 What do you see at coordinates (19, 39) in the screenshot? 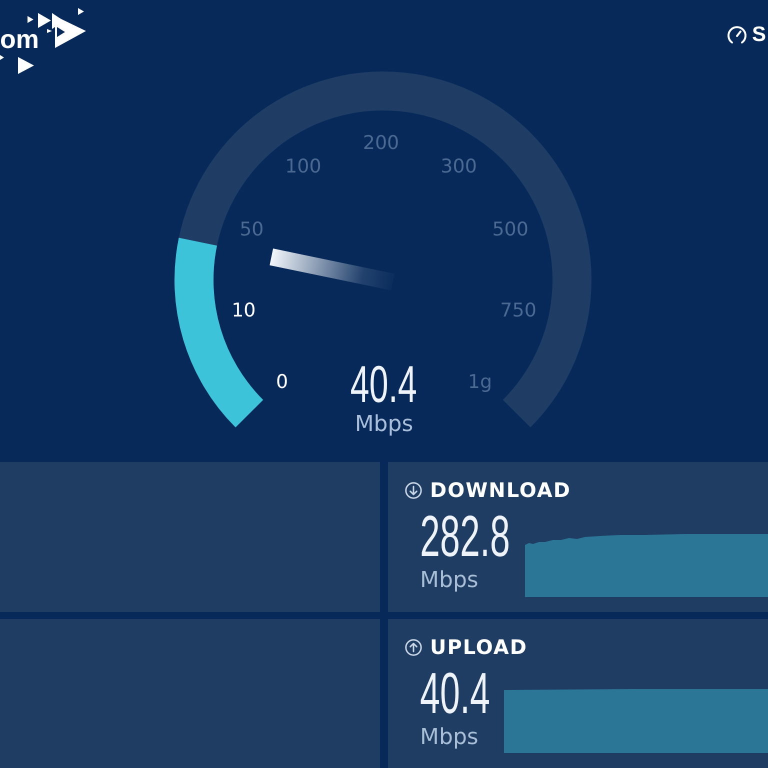
I see `logo-text: om` at bounding box center [19, 39].